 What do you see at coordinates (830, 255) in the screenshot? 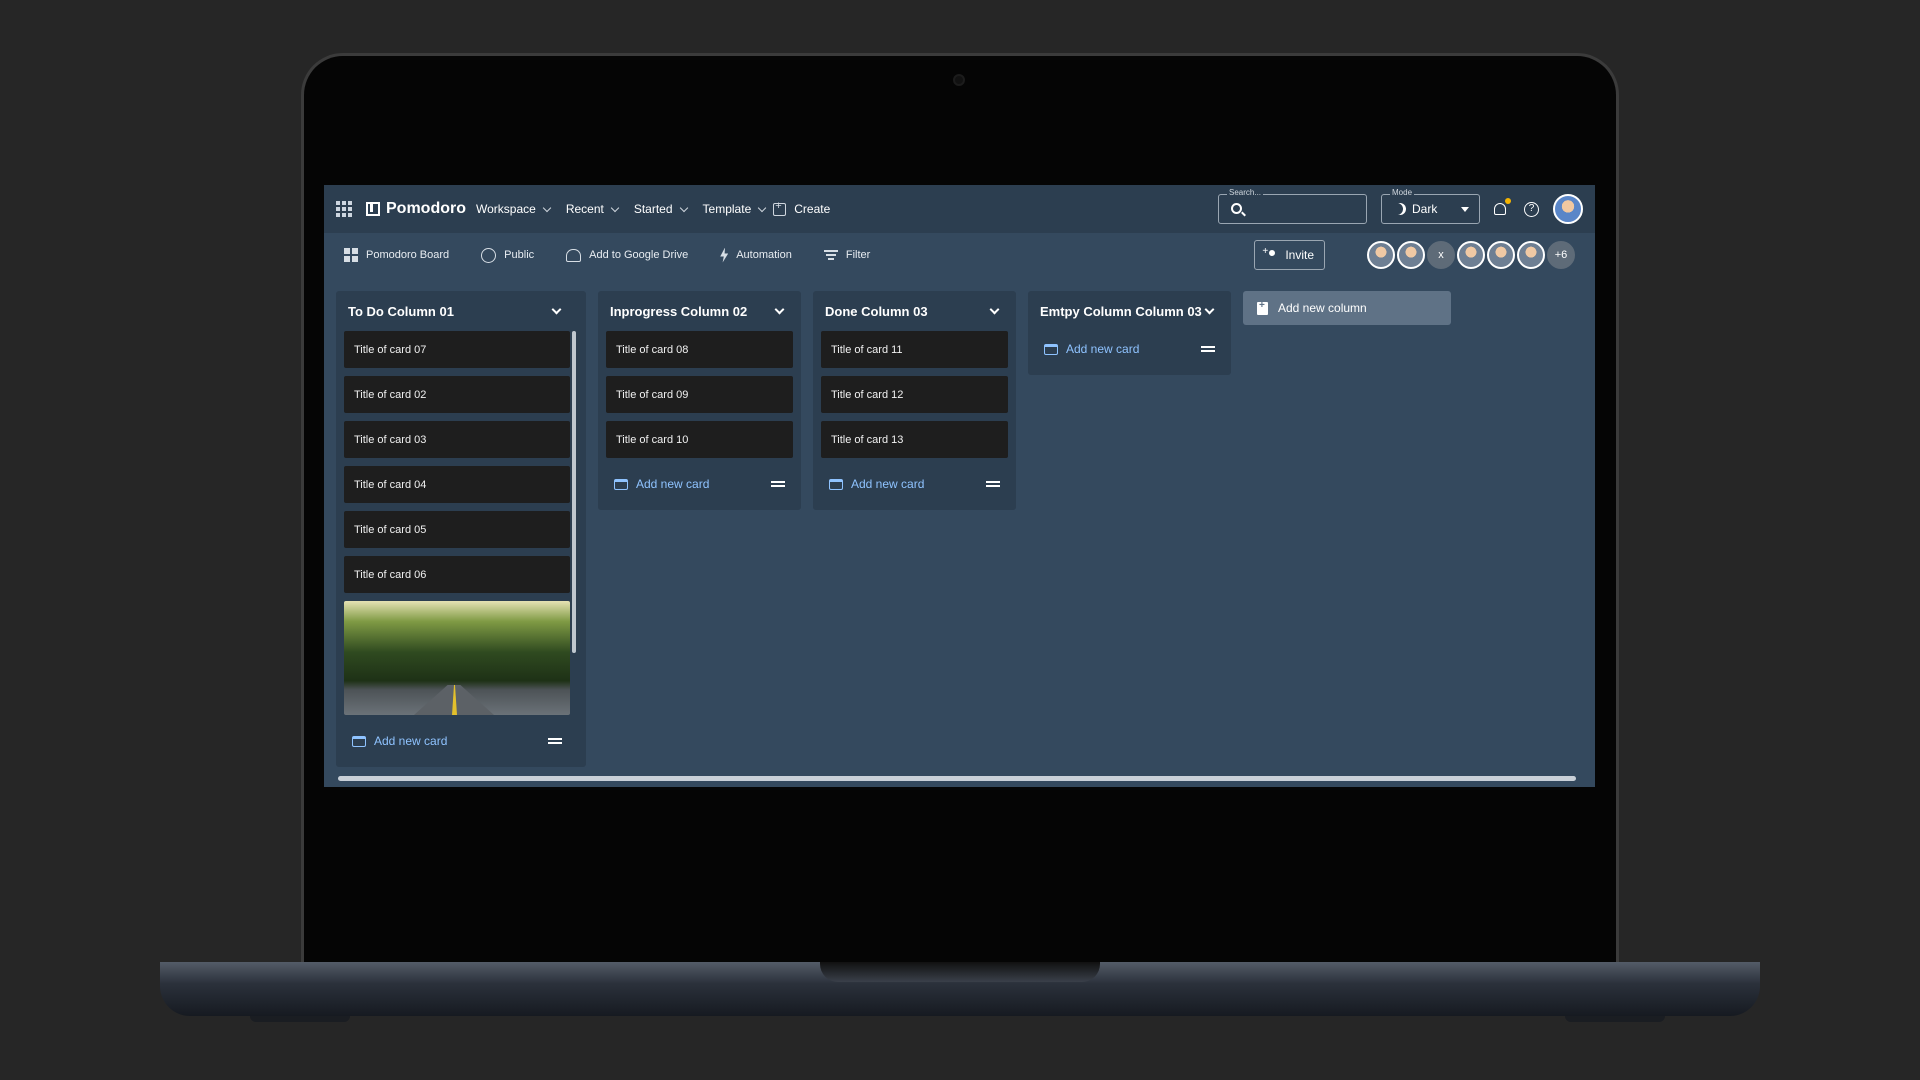
I see `filter-icon` at bounding box center [830, 255].